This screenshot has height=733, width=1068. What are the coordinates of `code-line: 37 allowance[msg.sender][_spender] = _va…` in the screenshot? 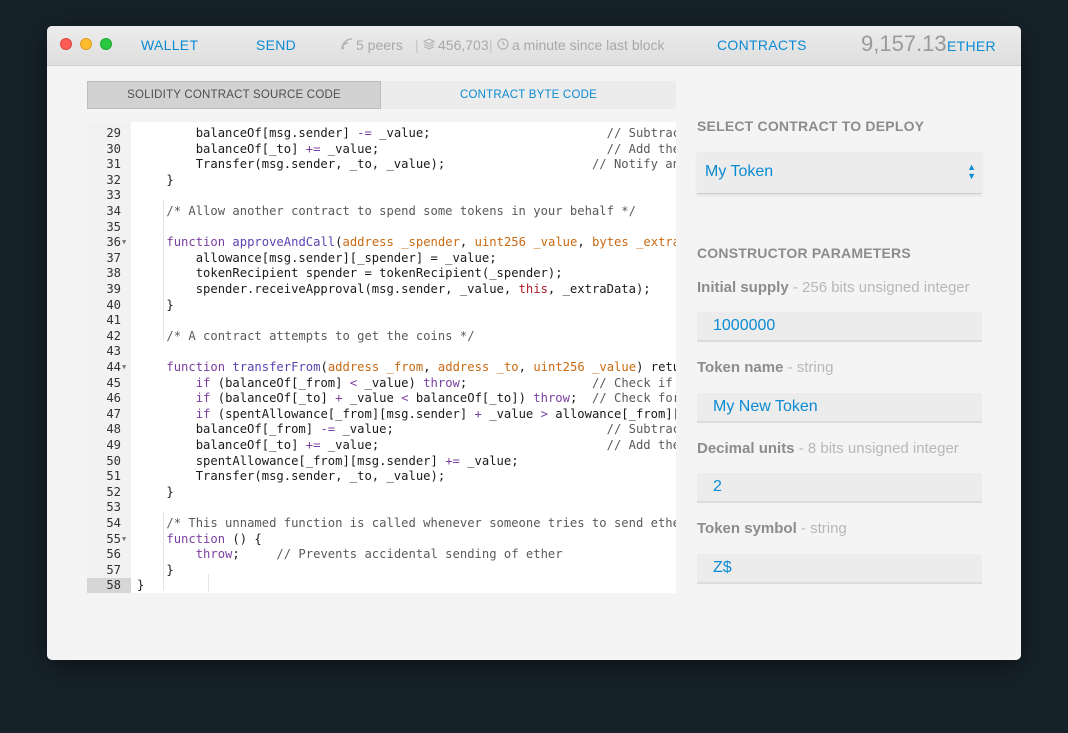 It's located at (381, 259).